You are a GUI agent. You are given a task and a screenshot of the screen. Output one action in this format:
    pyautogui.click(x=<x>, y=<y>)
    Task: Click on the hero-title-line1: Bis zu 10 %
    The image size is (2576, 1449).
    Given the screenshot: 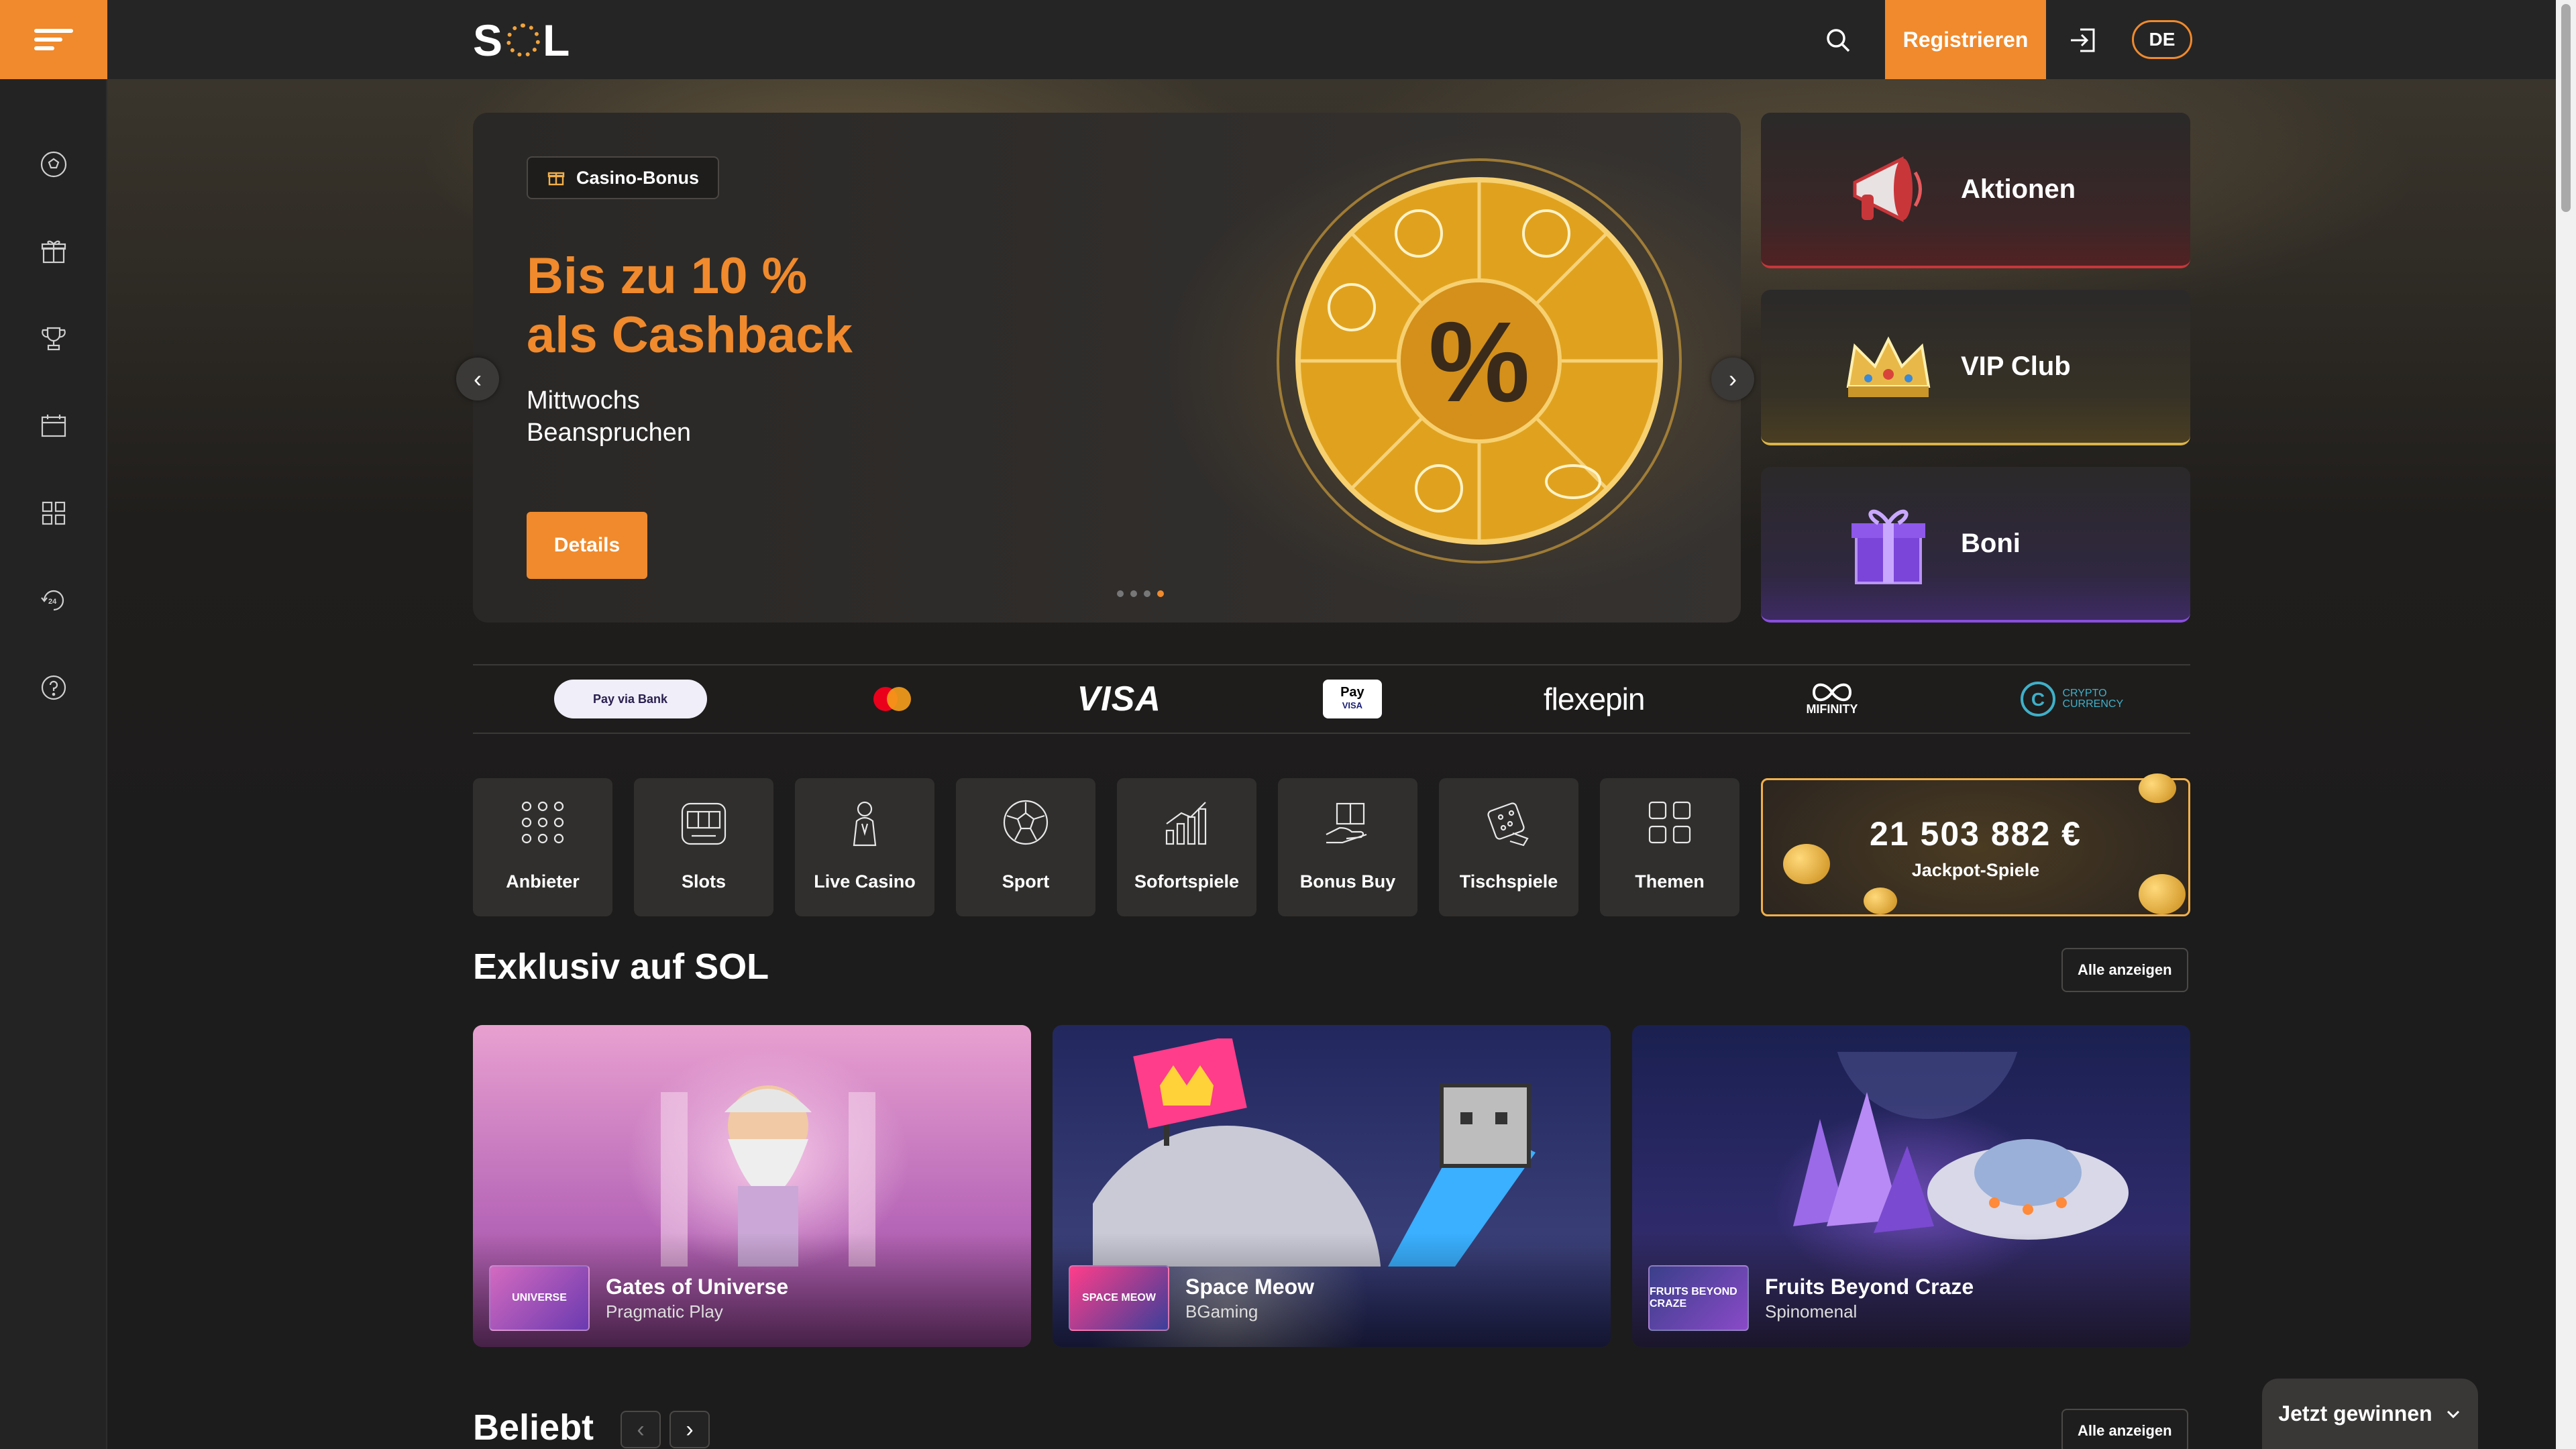 What is the action you would take?
    pyautogui.click(x=667, y=276)
    